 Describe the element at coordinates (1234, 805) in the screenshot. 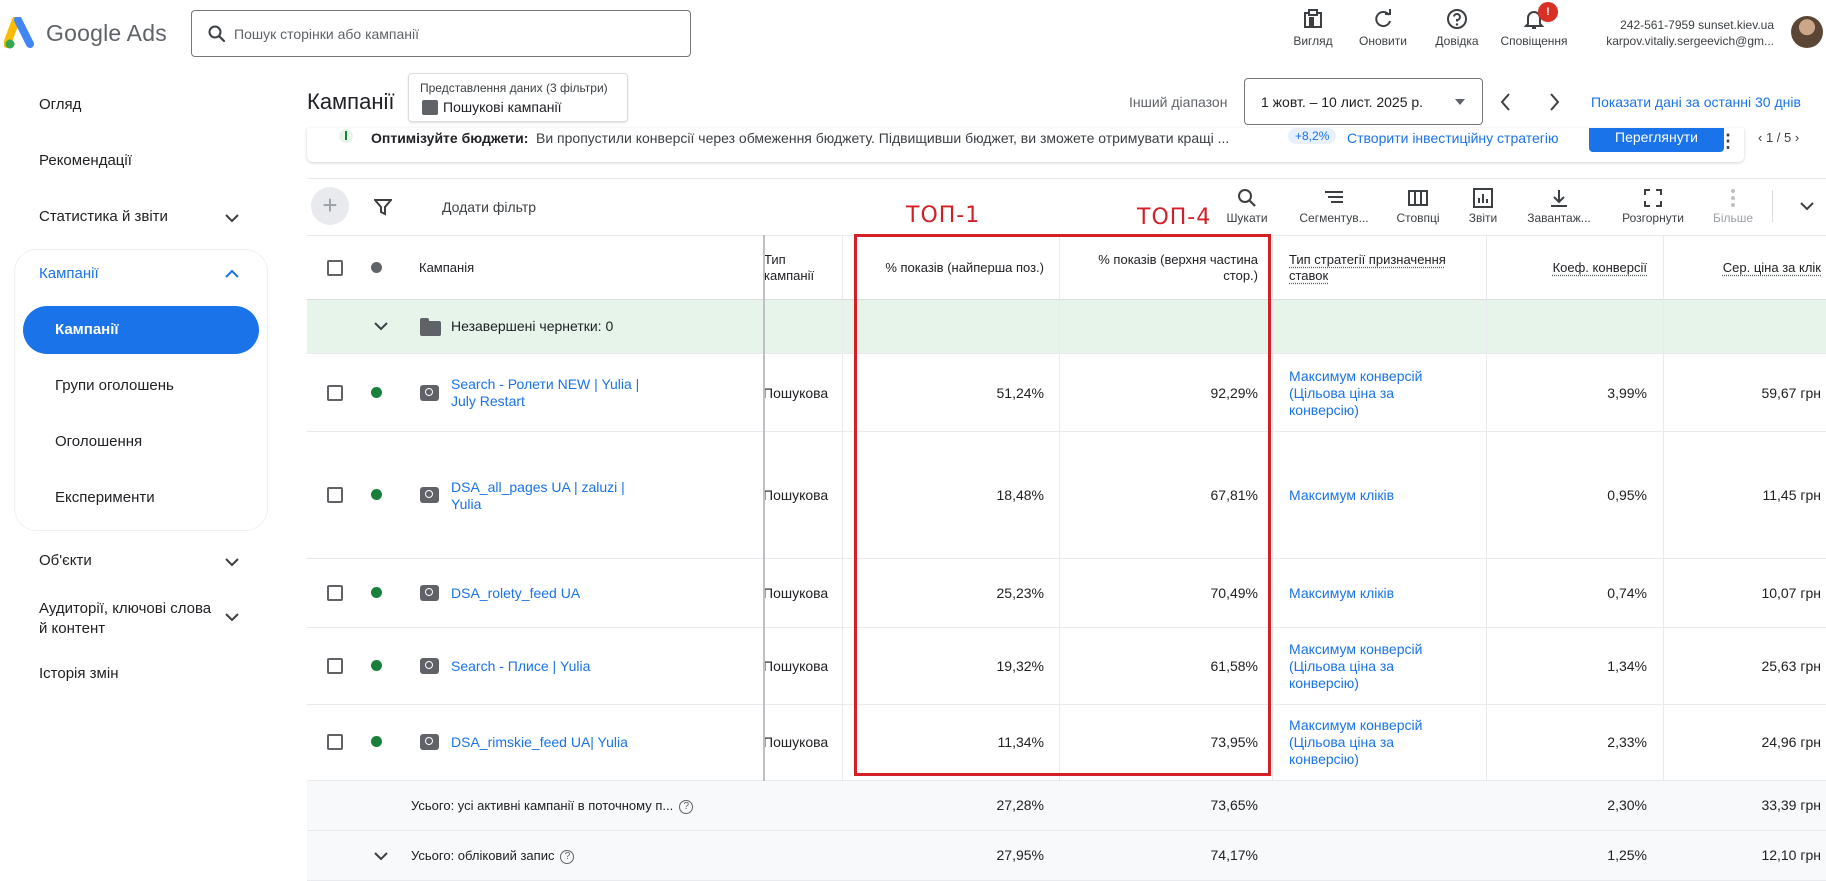

I see `top-total: 73,65%` at that location.